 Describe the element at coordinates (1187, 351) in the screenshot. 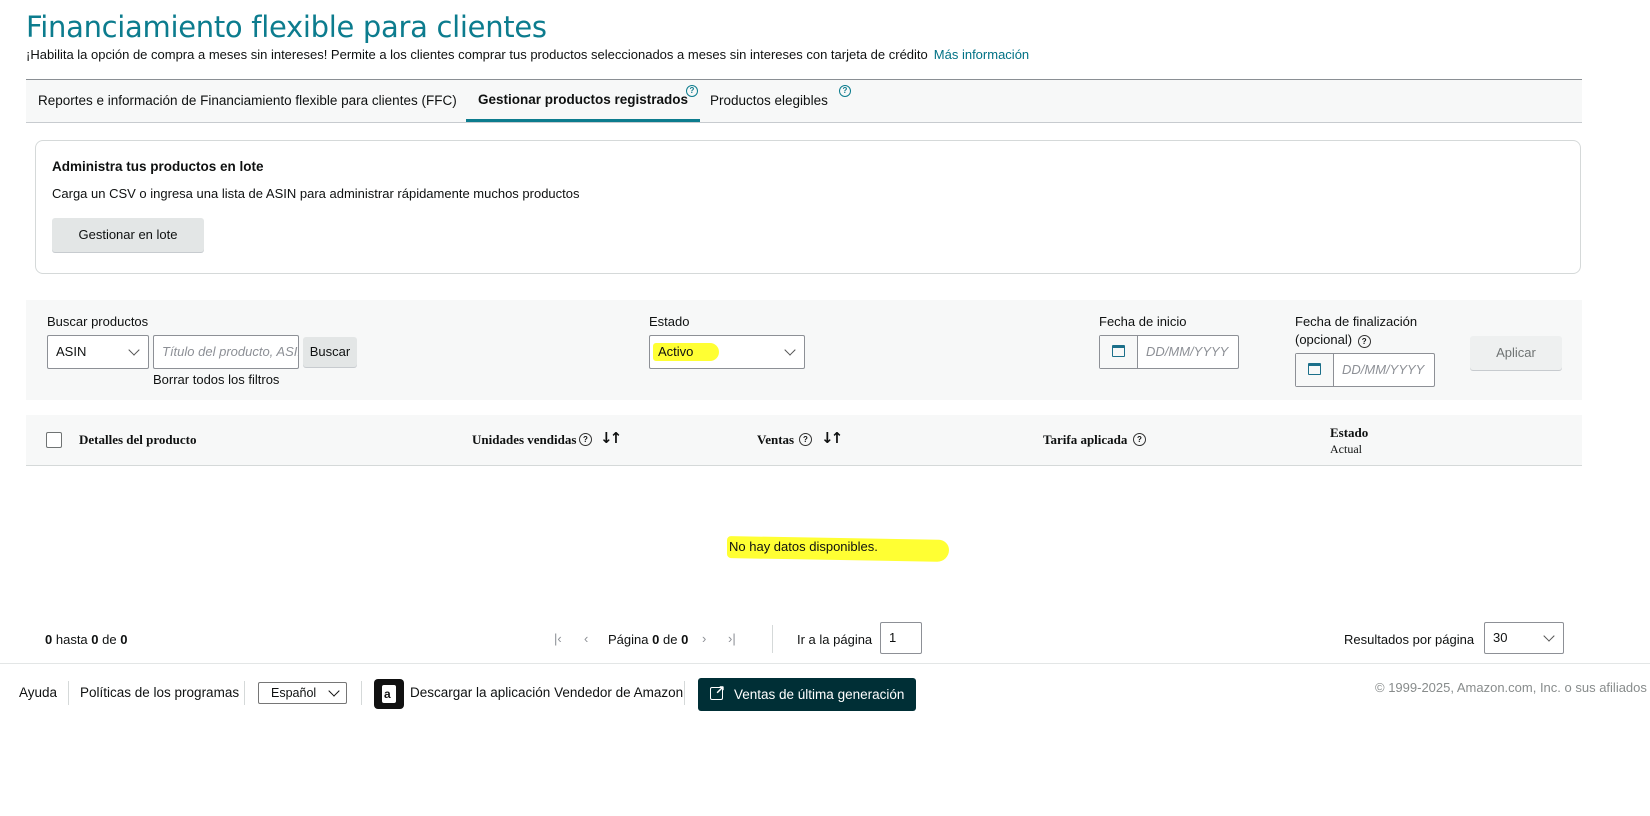

I see `start-date-placeholder: DD/MM/YYYY` at that location.